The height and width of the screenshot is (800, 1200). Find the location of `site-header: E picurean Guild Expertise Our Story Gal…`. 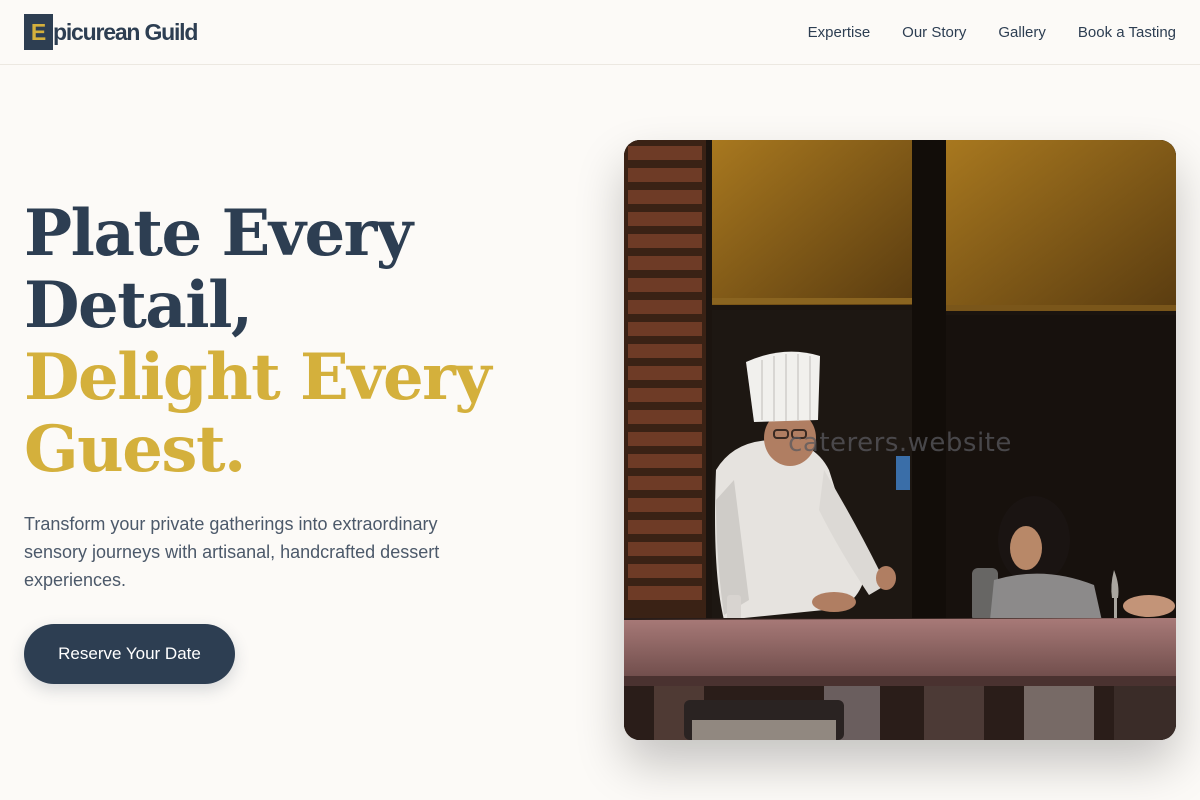

site-header: E picurean Guild Expertise Our Story Gal… is located at coordinates (600, 32).